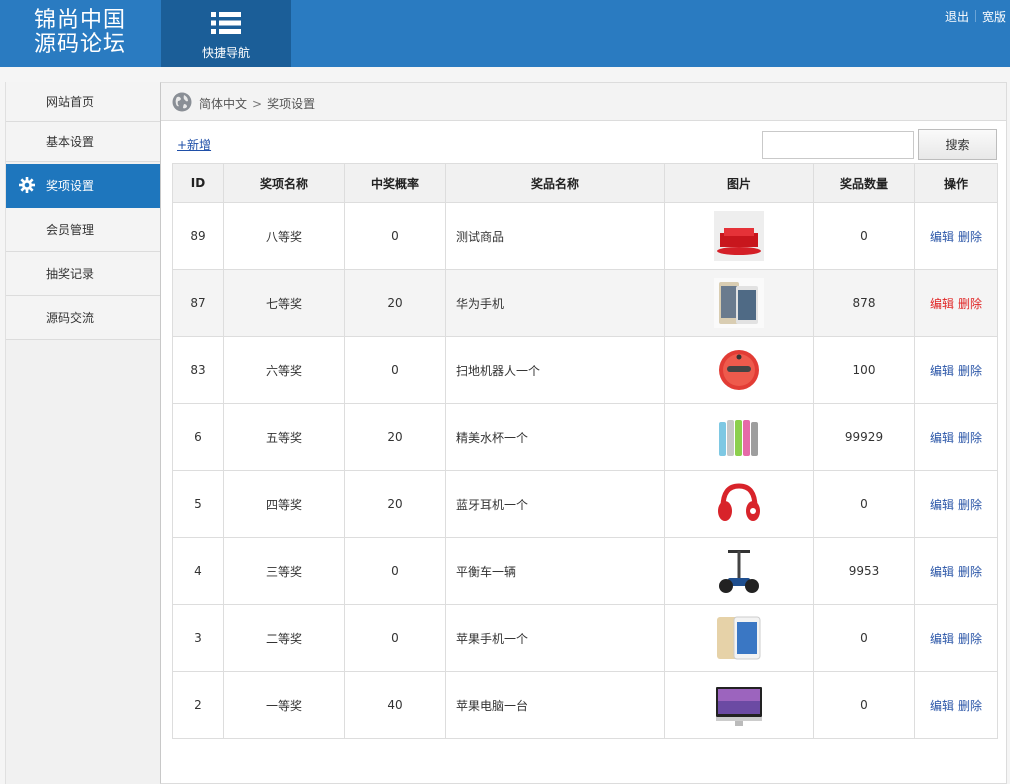 The width and height of the screenshot is (1010, 784). What do you see at coordinates (957, 17) in the screenshot?
I see `logout-link: 退出` at bounding box center [957, 17].